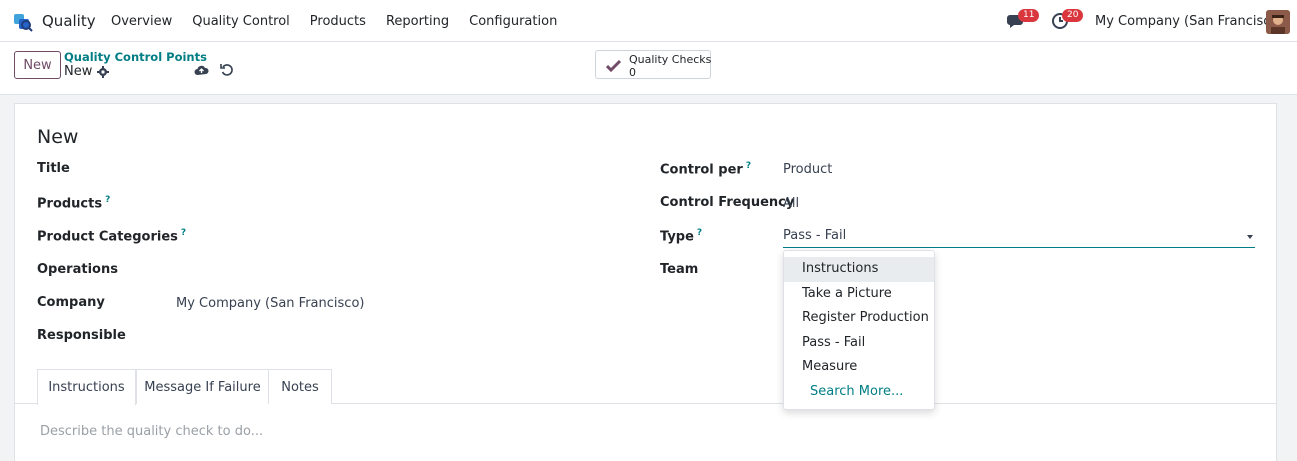 The width and height of the screenshot is (1297, 461). I want to click on cloud-save-icon, so click(201, 70).